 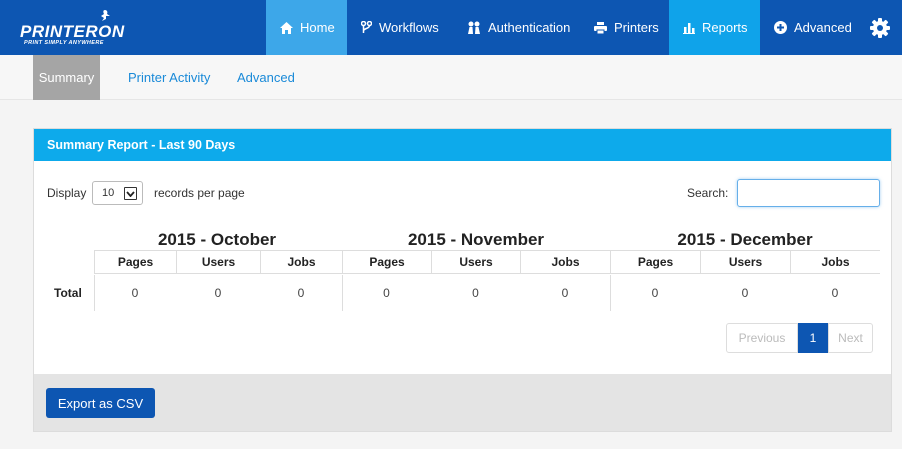 I want to click on row-label-total: Total, so click(x=68, y=293).